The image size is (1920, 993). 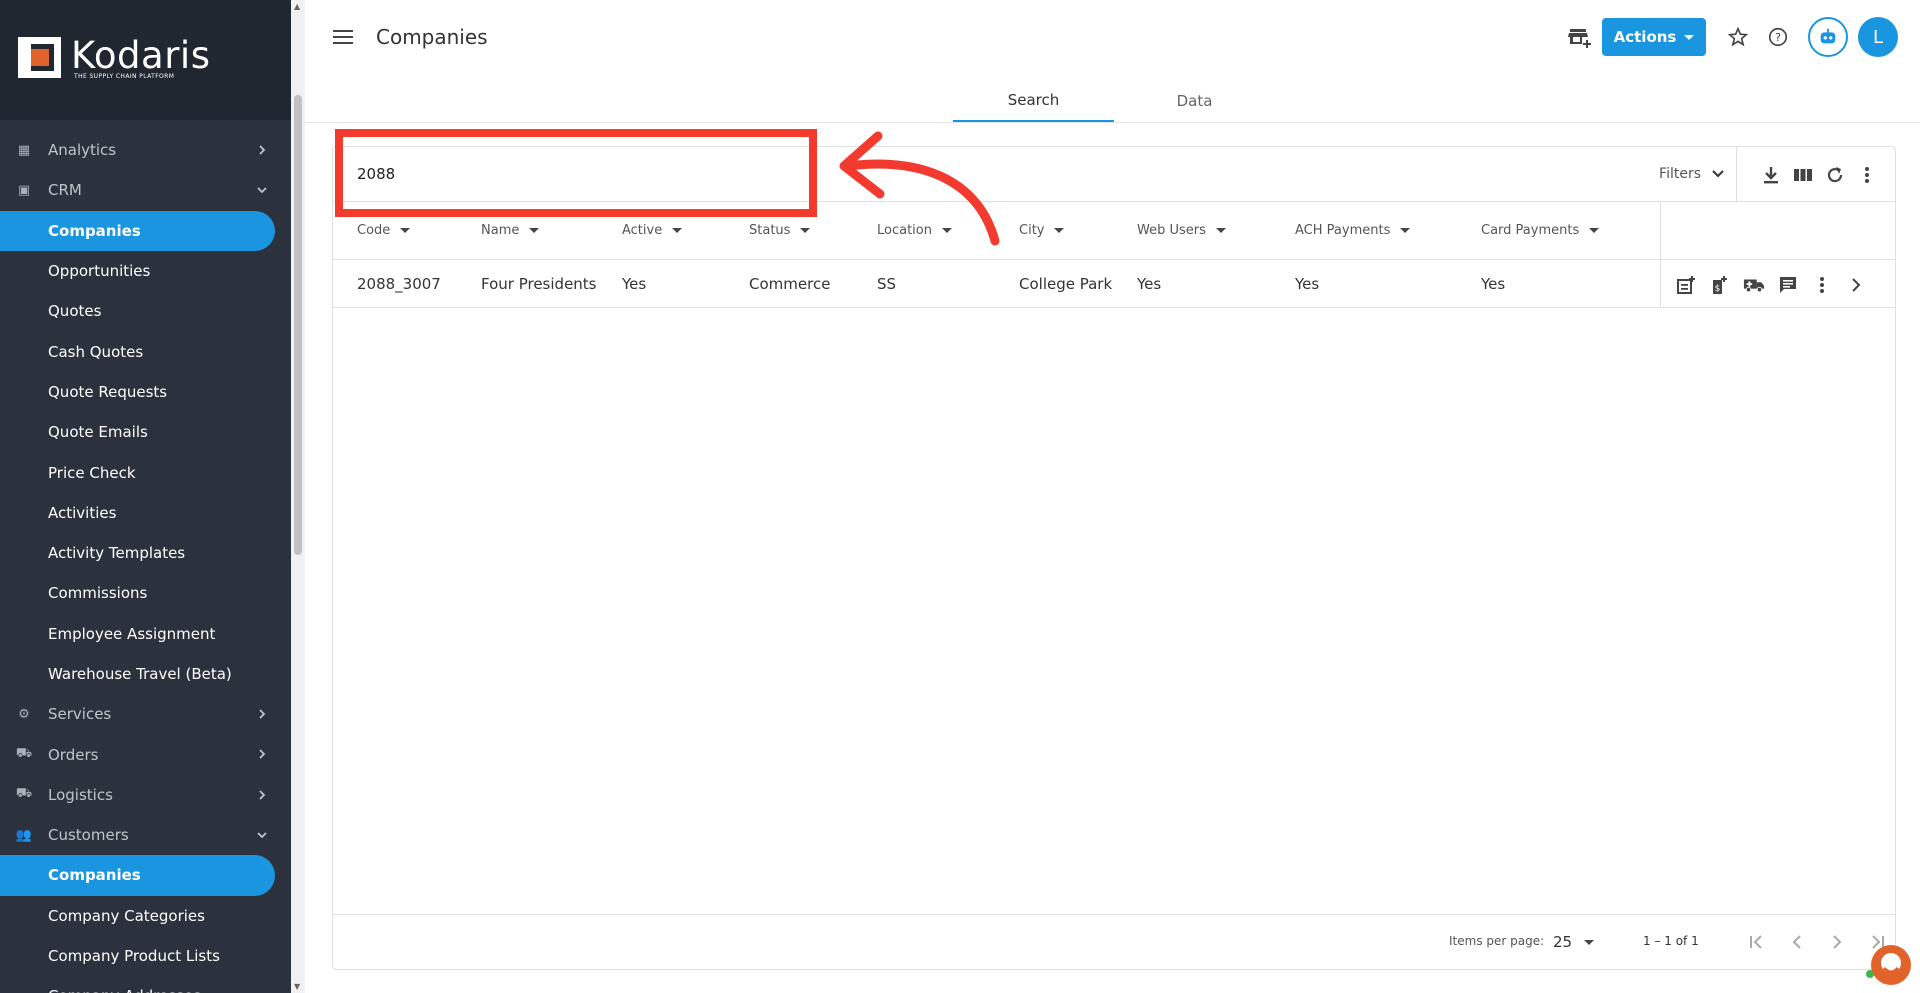 What do you see at coordinates (145, 674) in the screenshot?
I see `sidebar-item-warehouse-travel-beta: Warehouse Travel (Beta)` at bounding box center [145, 674].